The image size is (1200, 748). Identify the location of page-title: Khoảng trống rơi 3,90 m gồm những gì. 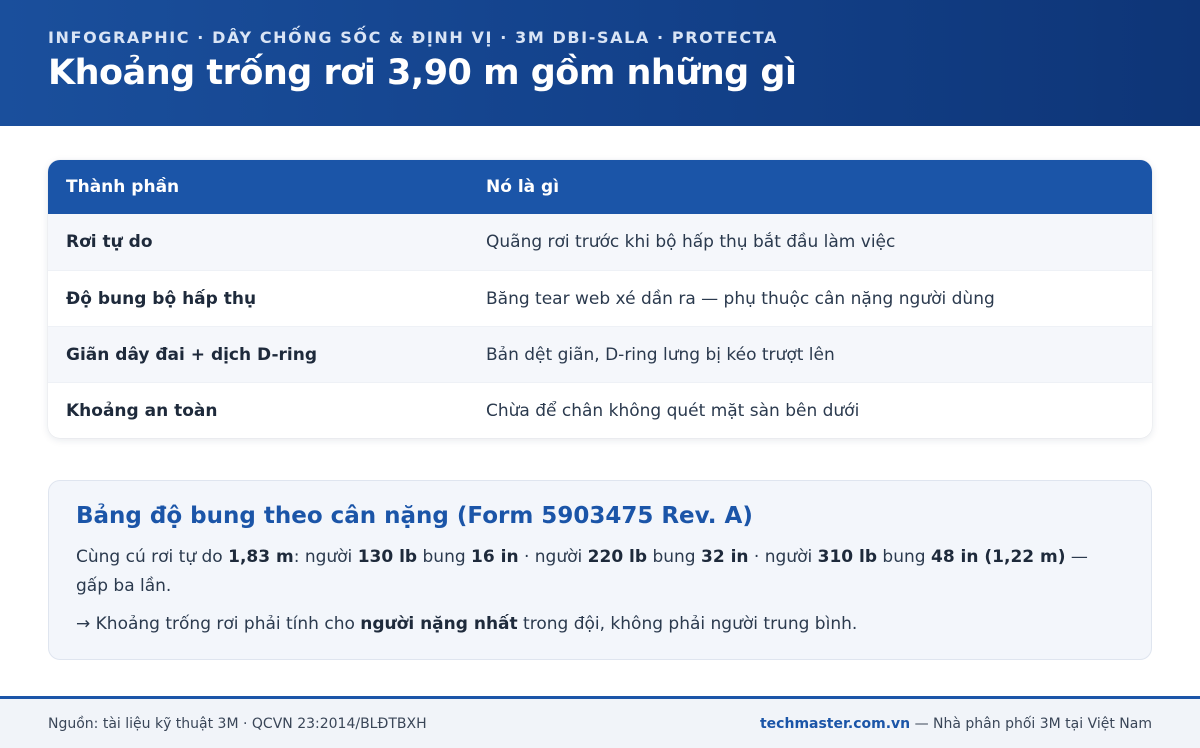
(422, 73).